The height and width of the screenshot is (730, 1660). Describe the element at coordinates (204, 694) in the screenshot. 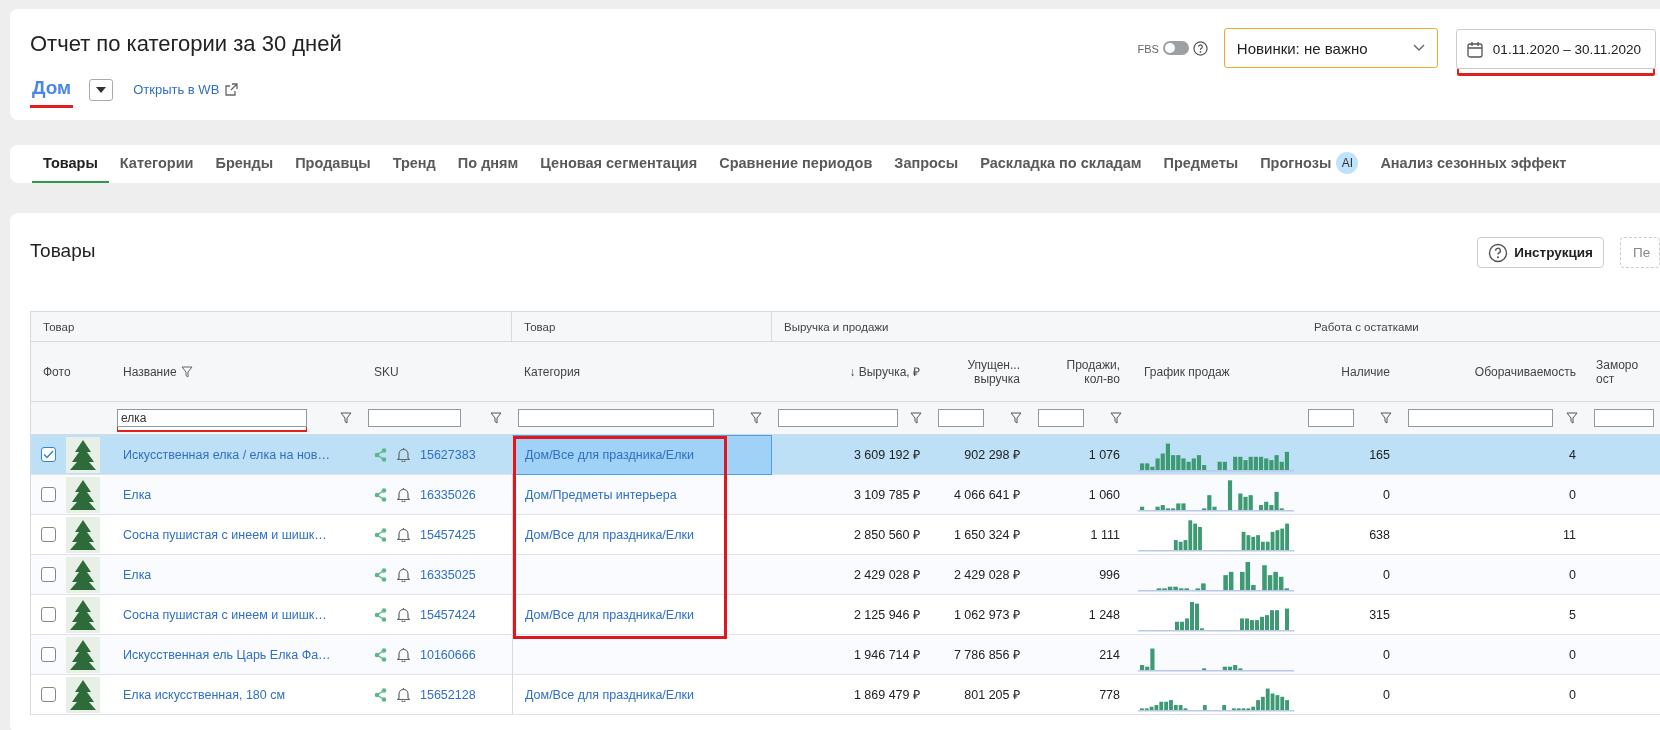

I see `product-link: Елка искусственная, 180 см` at that location.